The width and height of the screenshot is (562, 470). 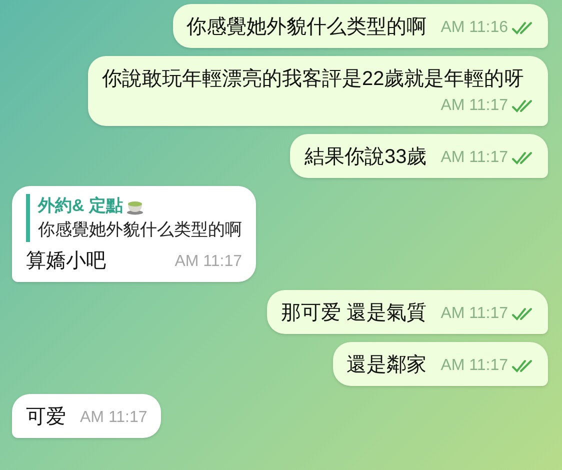 What do you see at coordinates (365, 157) in the screenshot?
I see `message-text: 結果你說33歲` at bounding box center [365, 157].